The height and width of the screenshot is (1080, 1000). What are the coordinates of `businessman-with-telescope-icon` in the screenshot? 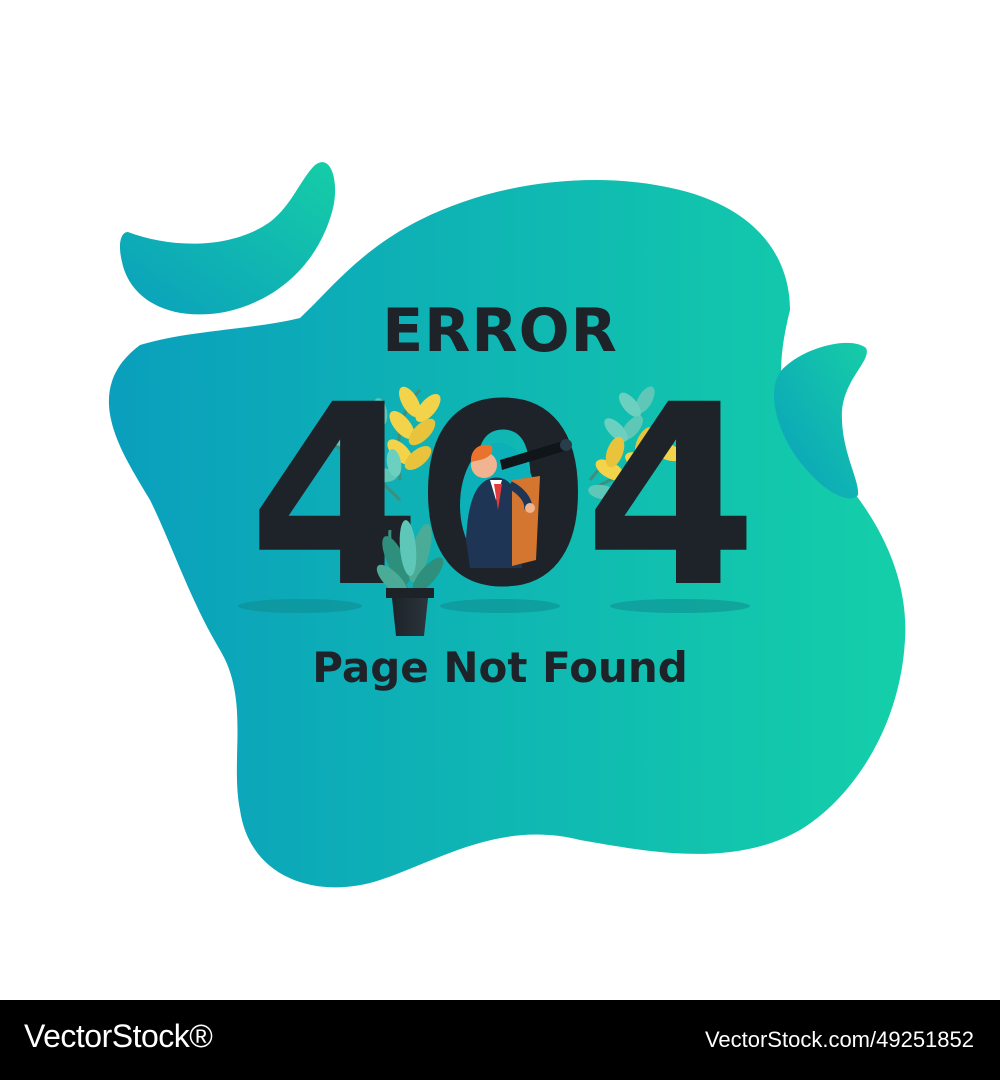 It's located at (516, 503).